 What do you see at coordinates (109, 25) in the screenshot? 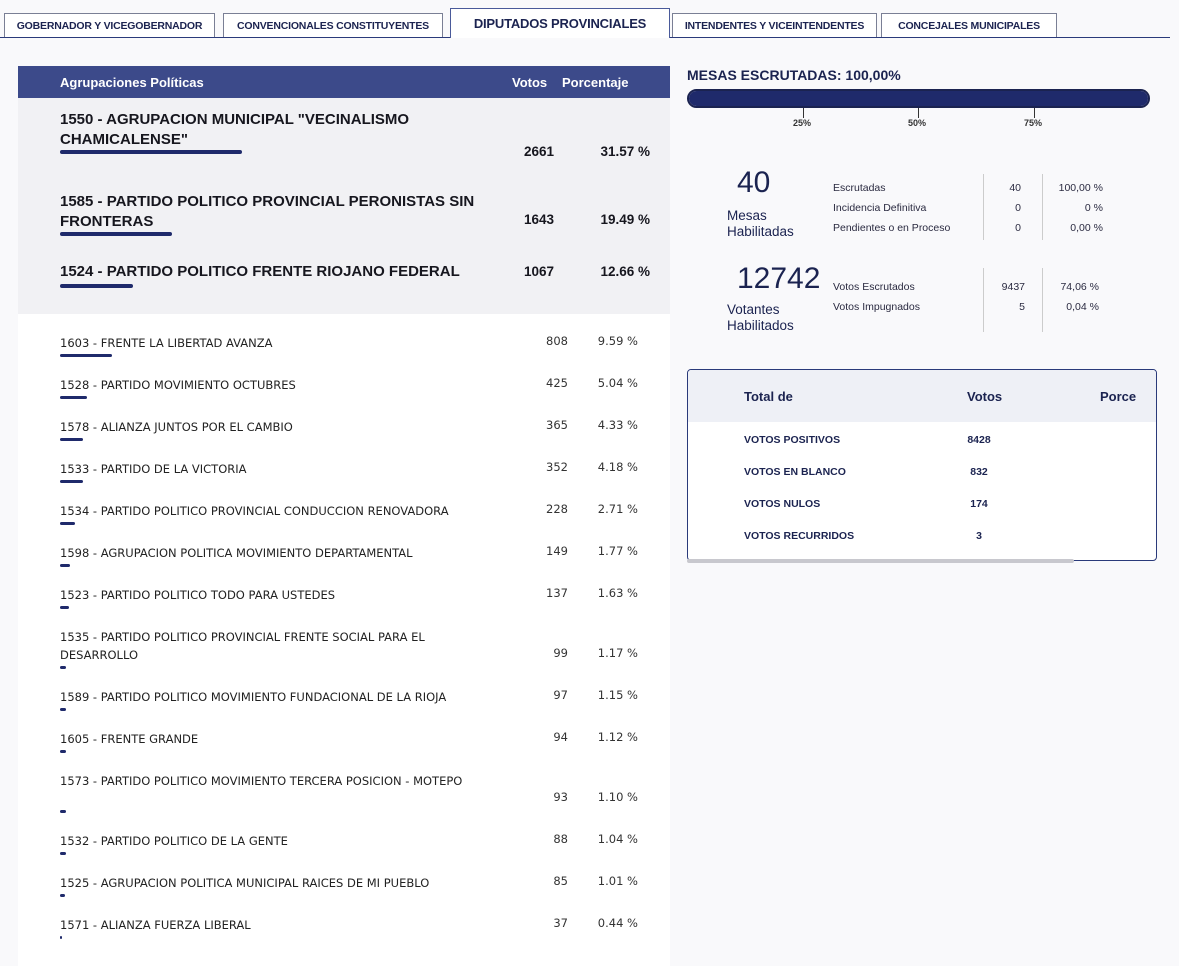
I see `tab-gobernador: GOBERNADOR Y VICEGOBERNADOR` at bounding box center [109, 25].